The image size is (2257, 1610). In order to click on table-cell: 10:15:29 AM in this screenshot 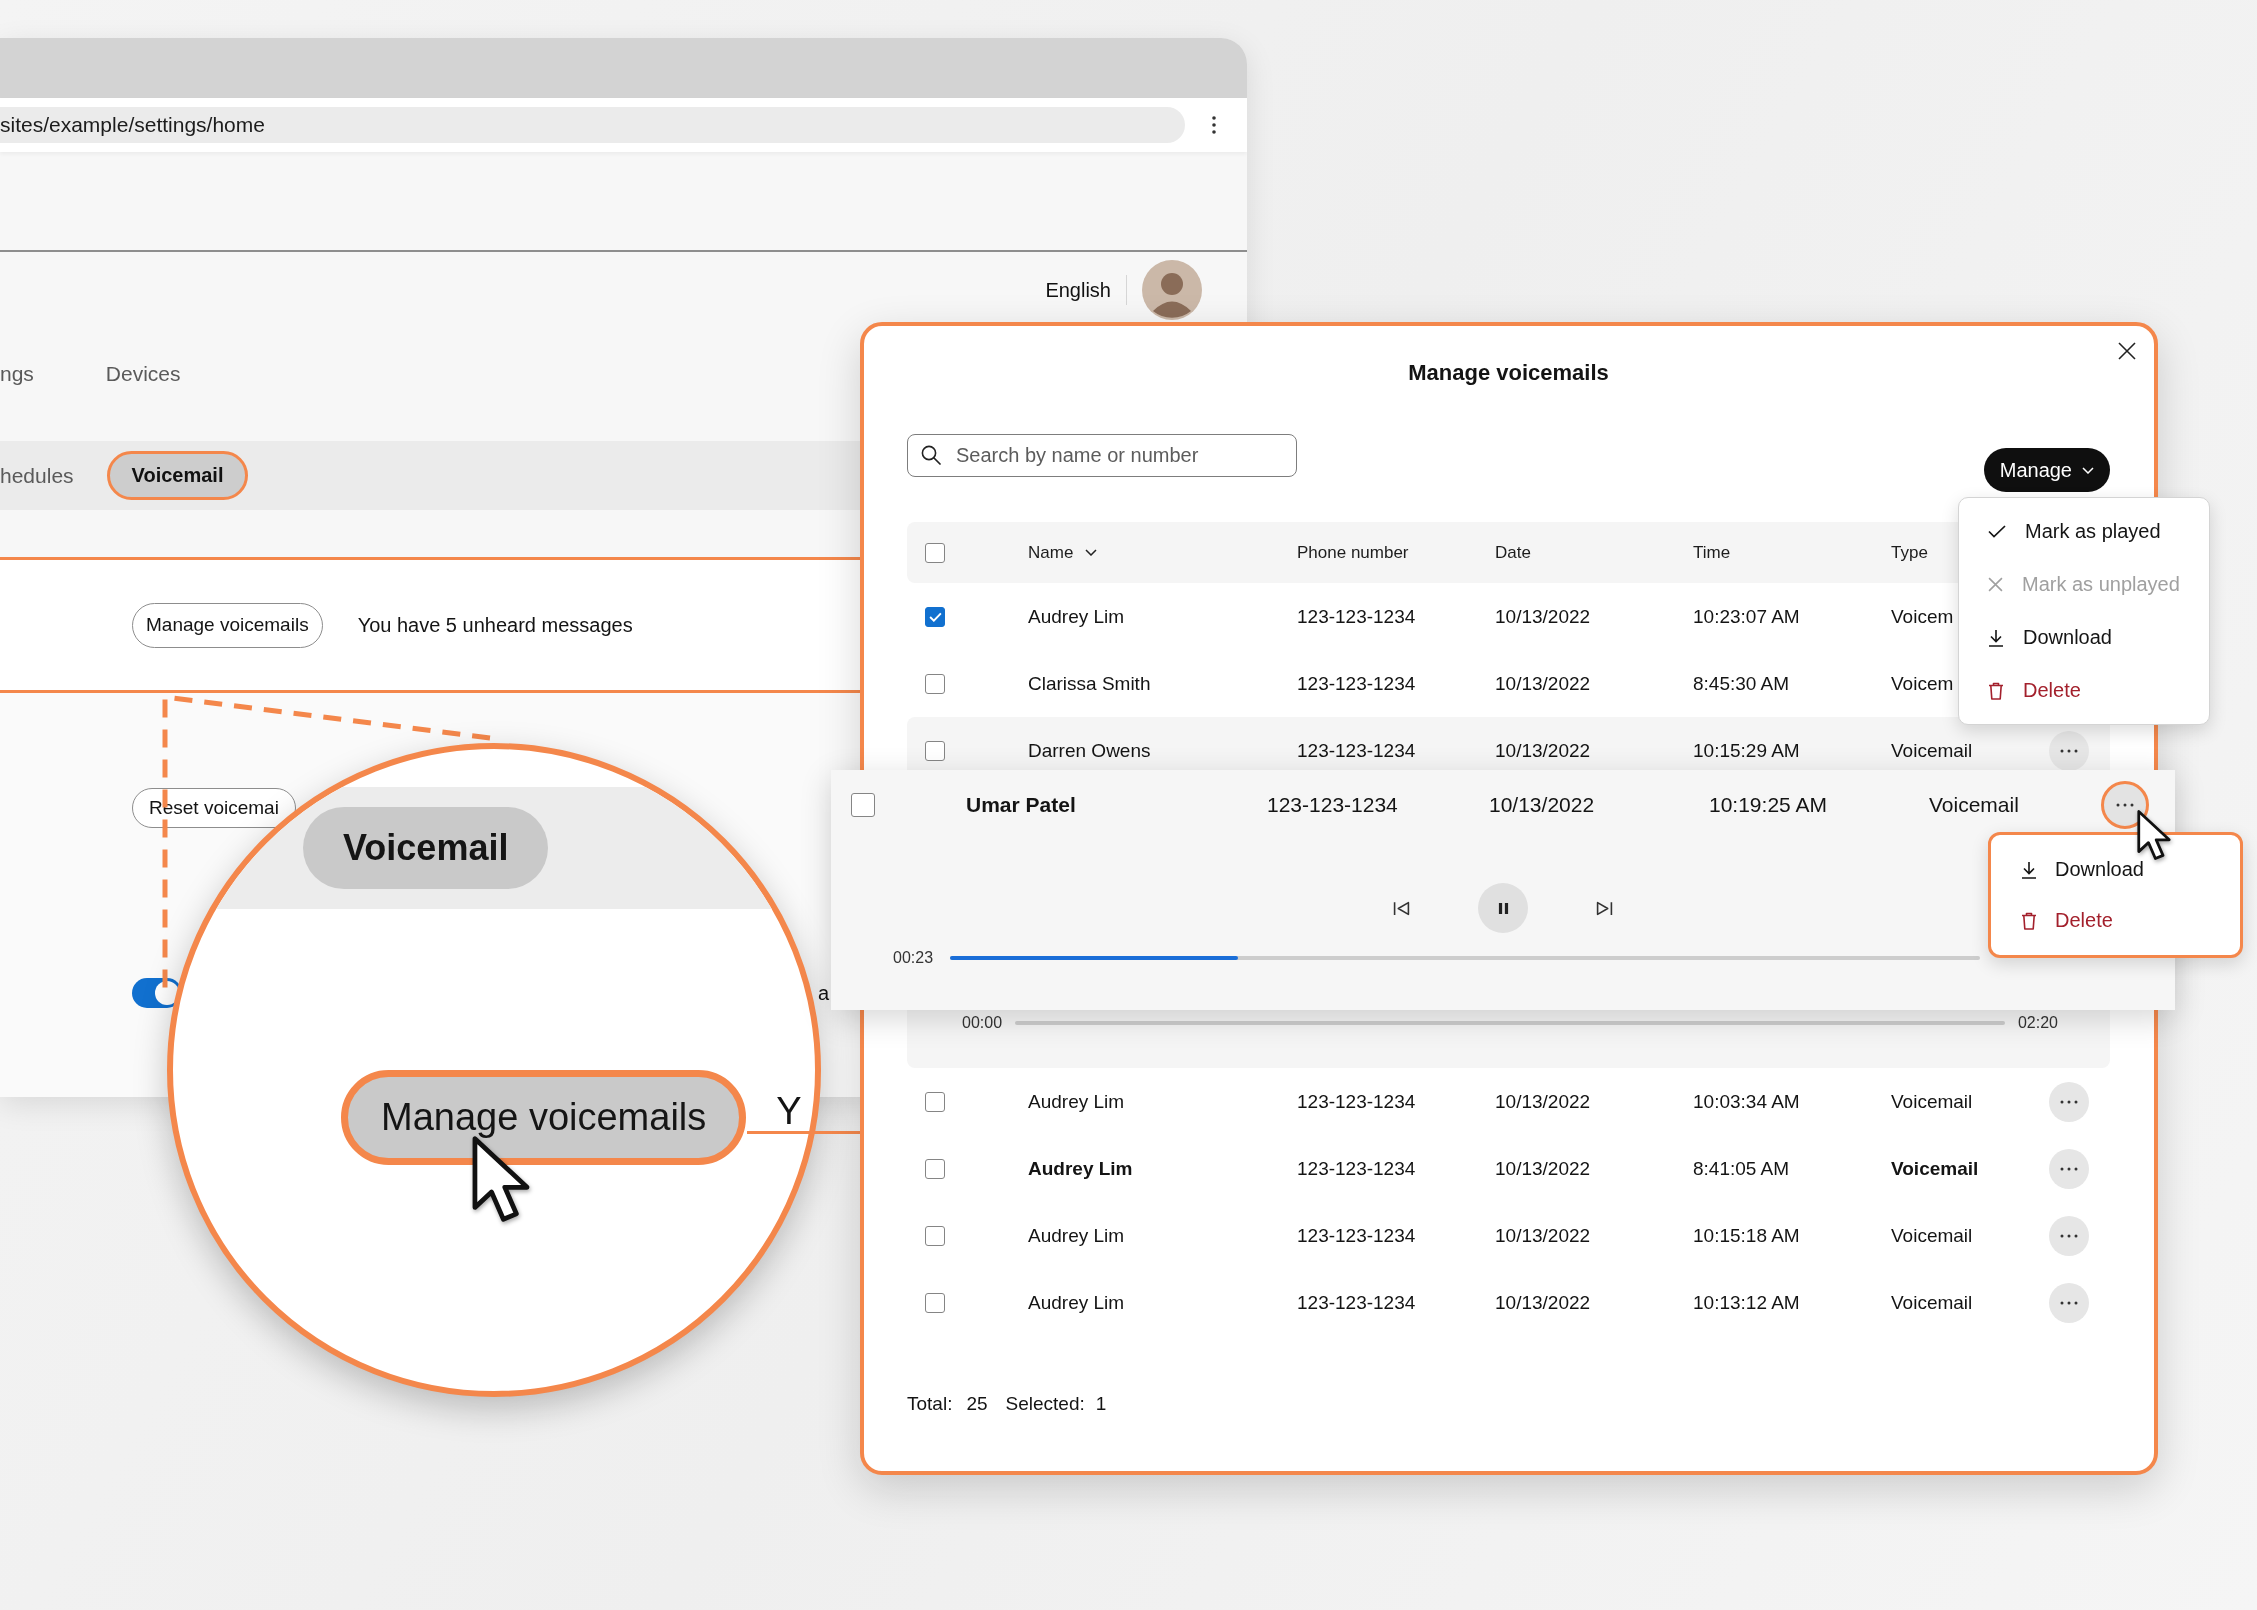, I will do `click(1746, 750)`.